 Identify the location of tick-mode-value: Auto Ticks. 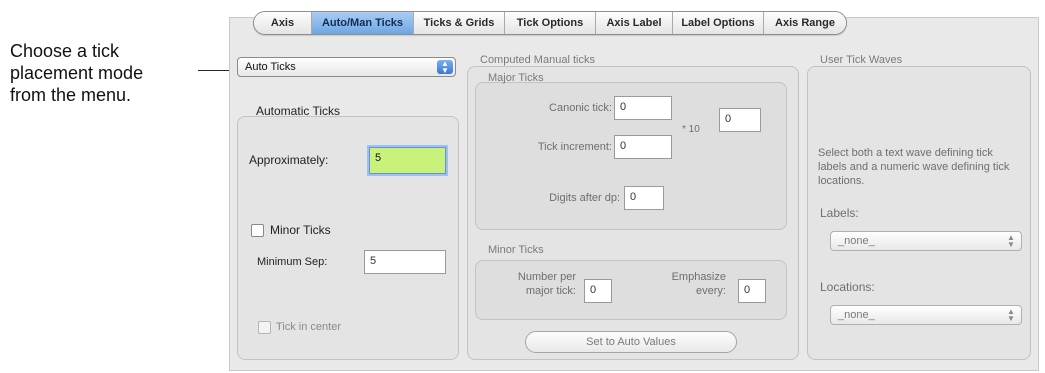
(270, 67).